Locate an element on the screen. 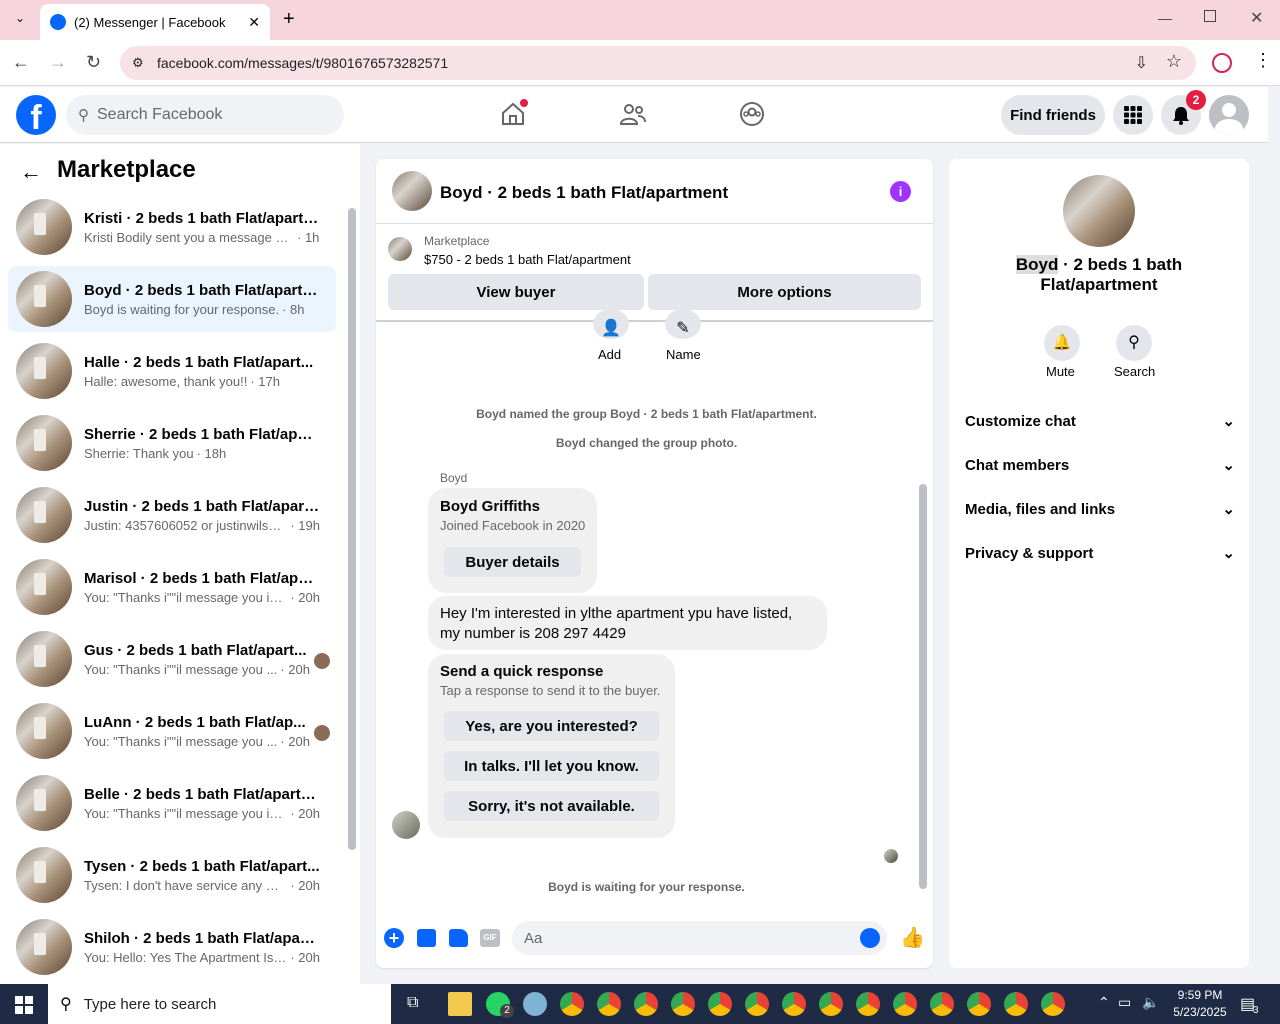  facebook-search-input: ⚲ Search Facebook is located at coordinates (205, 115).